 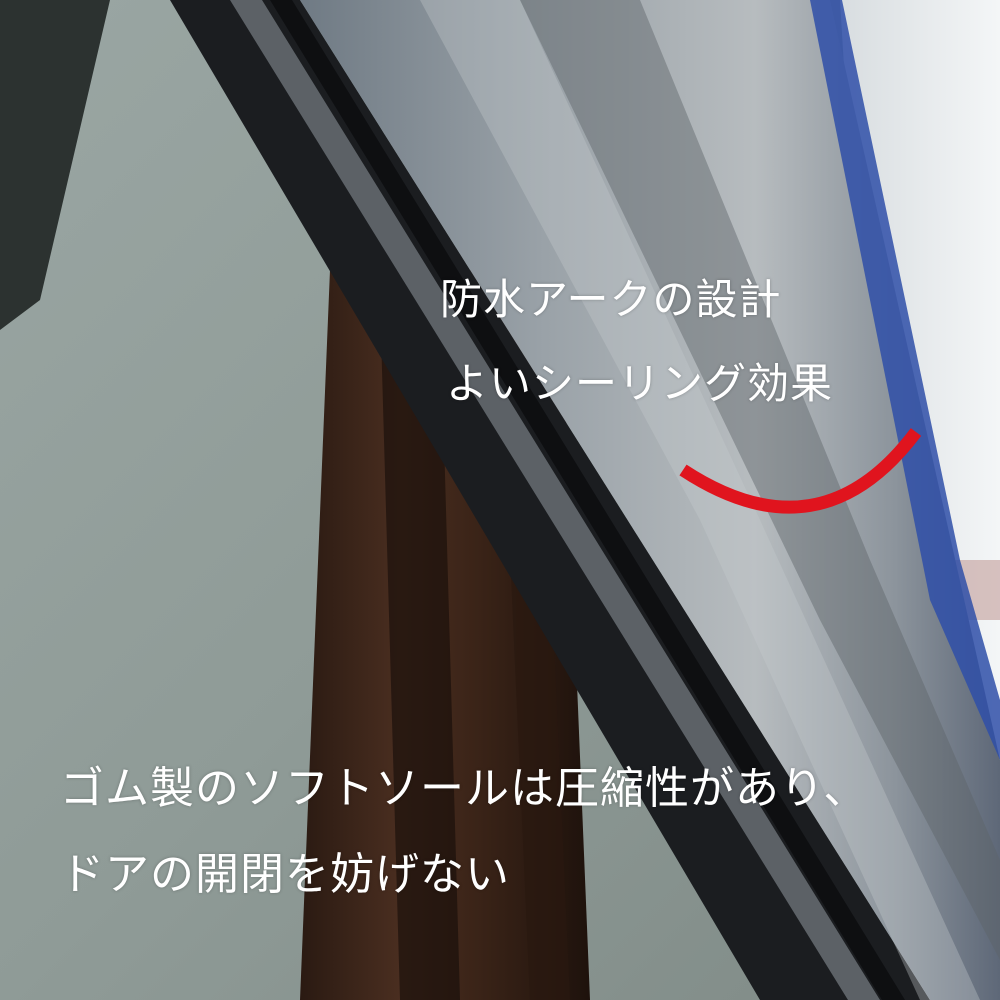 I want to click on caption-door-opening: ドアの開閉を妨げない, so click(x=285, y=874).